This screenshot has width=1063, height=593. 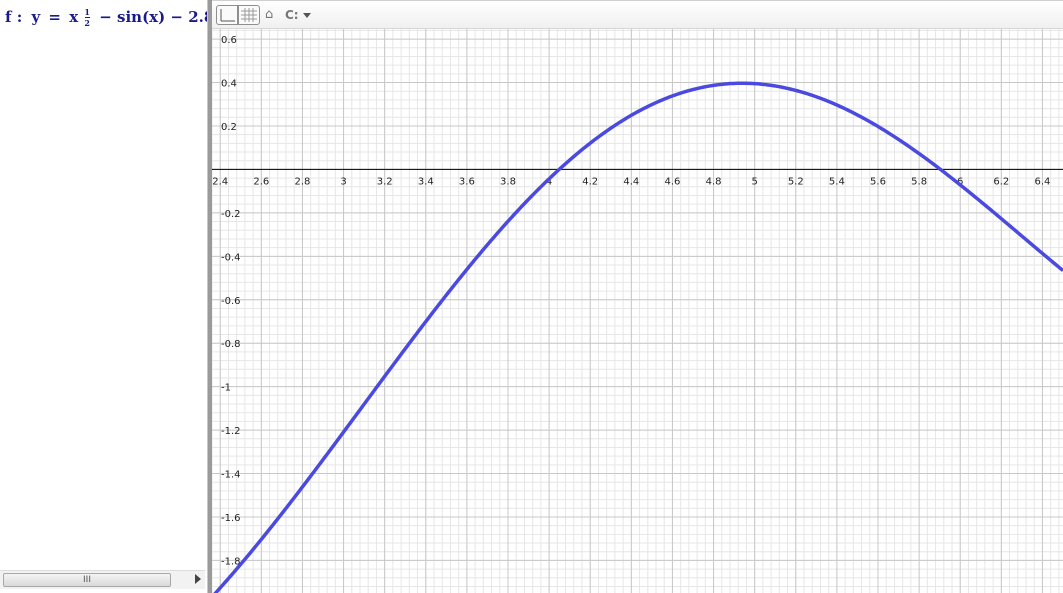 I want to click on x-tick-label: 5.8, so click(x=919, y=181).